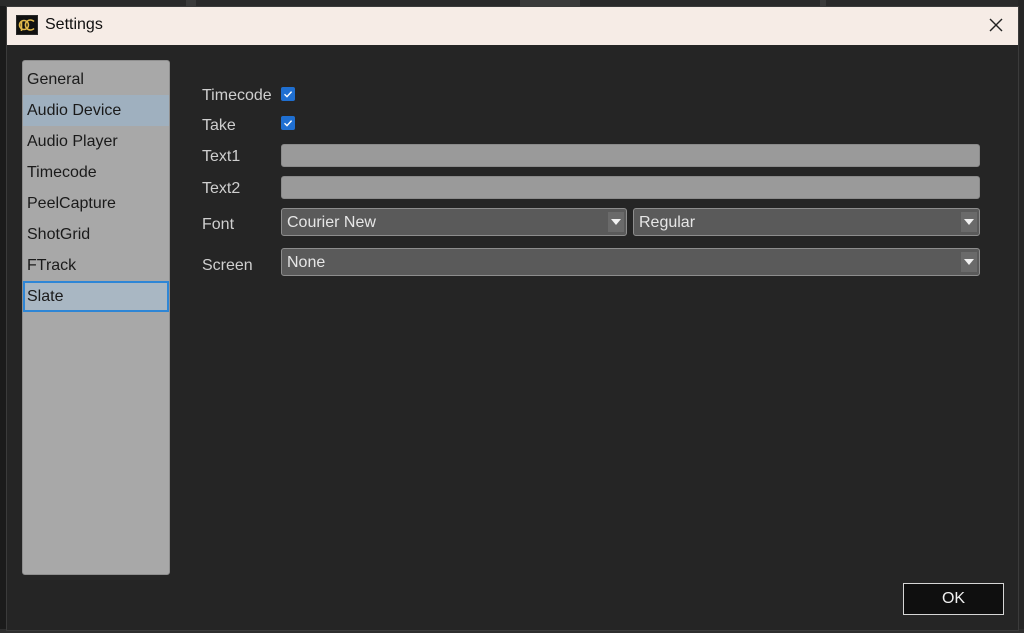  I want to click on text2-label: Text2, so click(221, 188).